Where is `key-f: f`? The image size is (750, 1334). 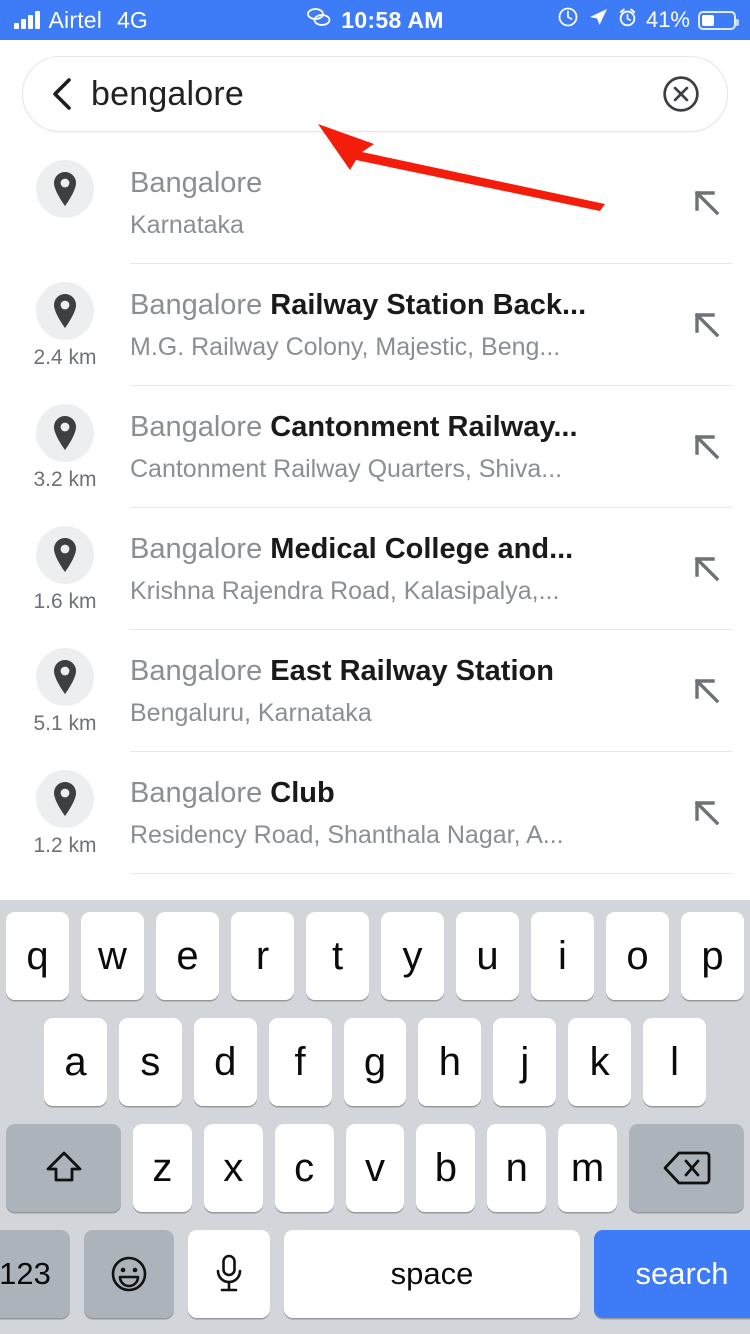
key-f: f is located at coordinates (300, 1062).